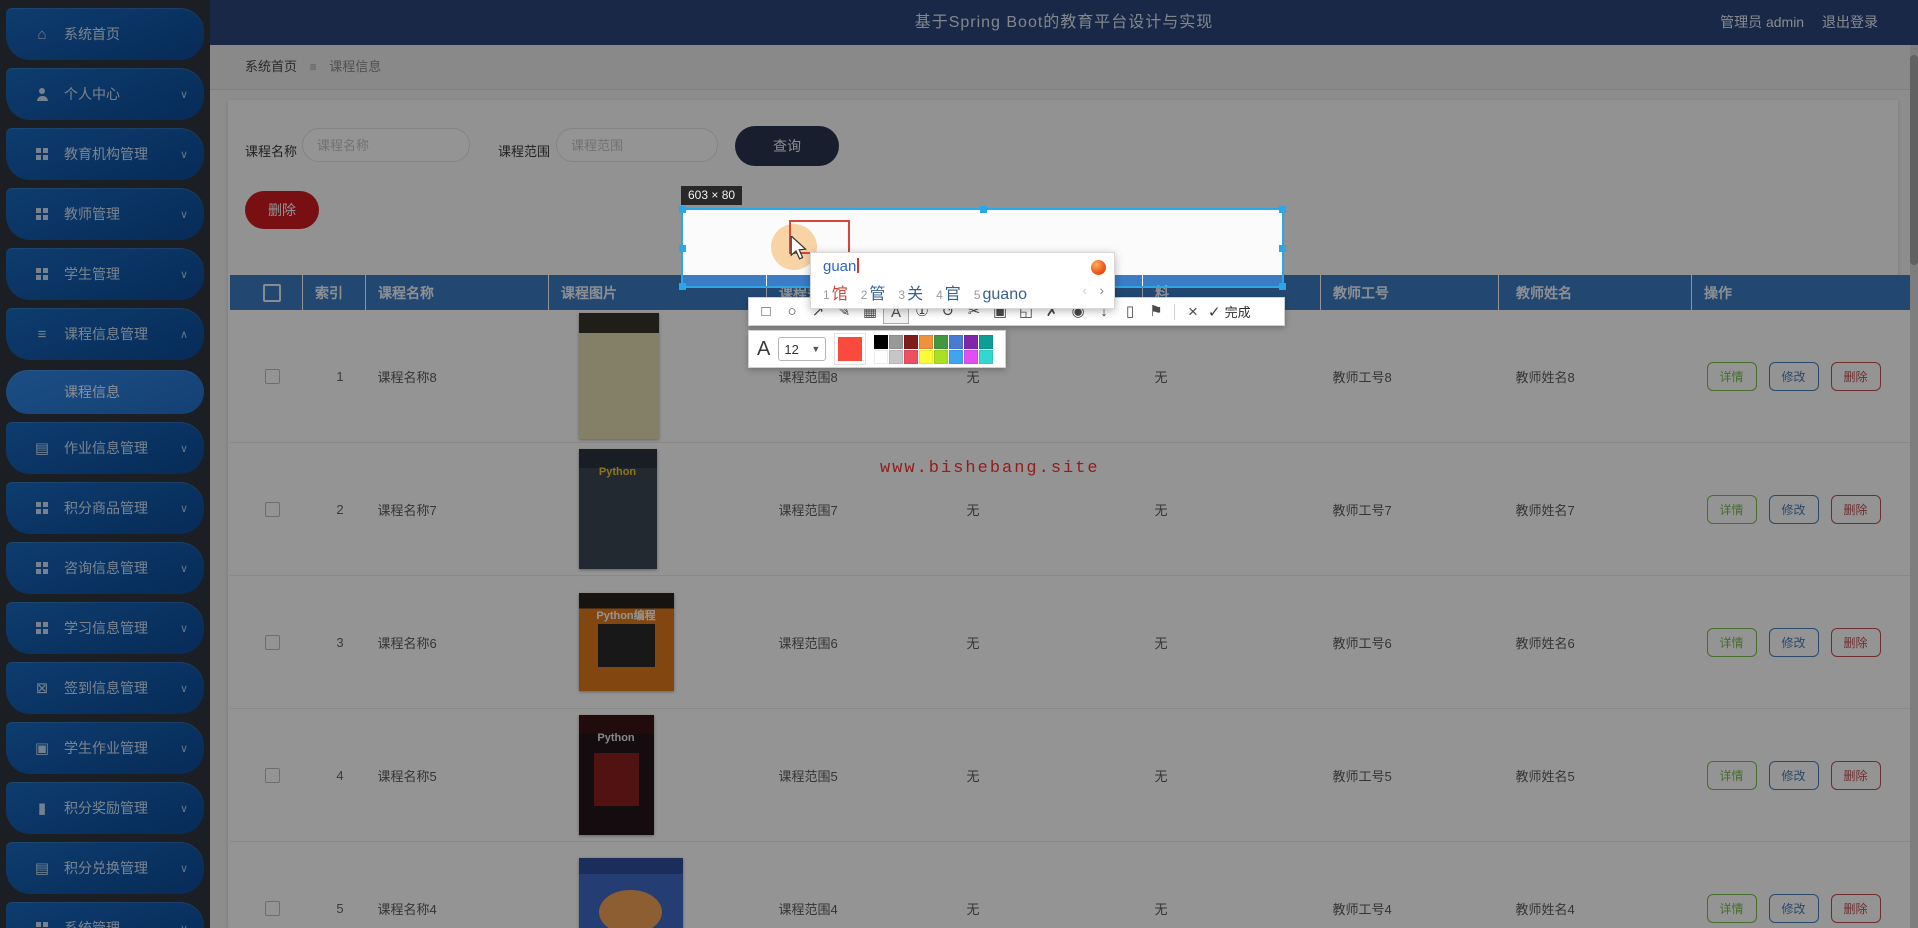 The image size is (1918, 928). I want to click on bookmark-icon: ⚑, so click(1156, 312).